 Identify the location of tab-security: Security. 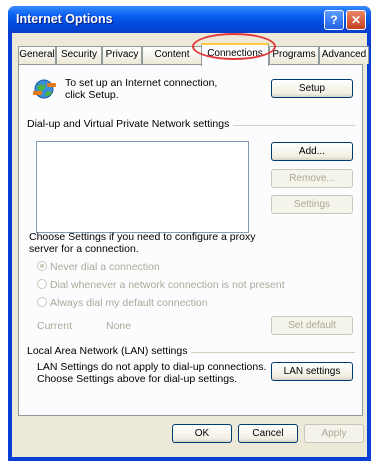
(79, 55).